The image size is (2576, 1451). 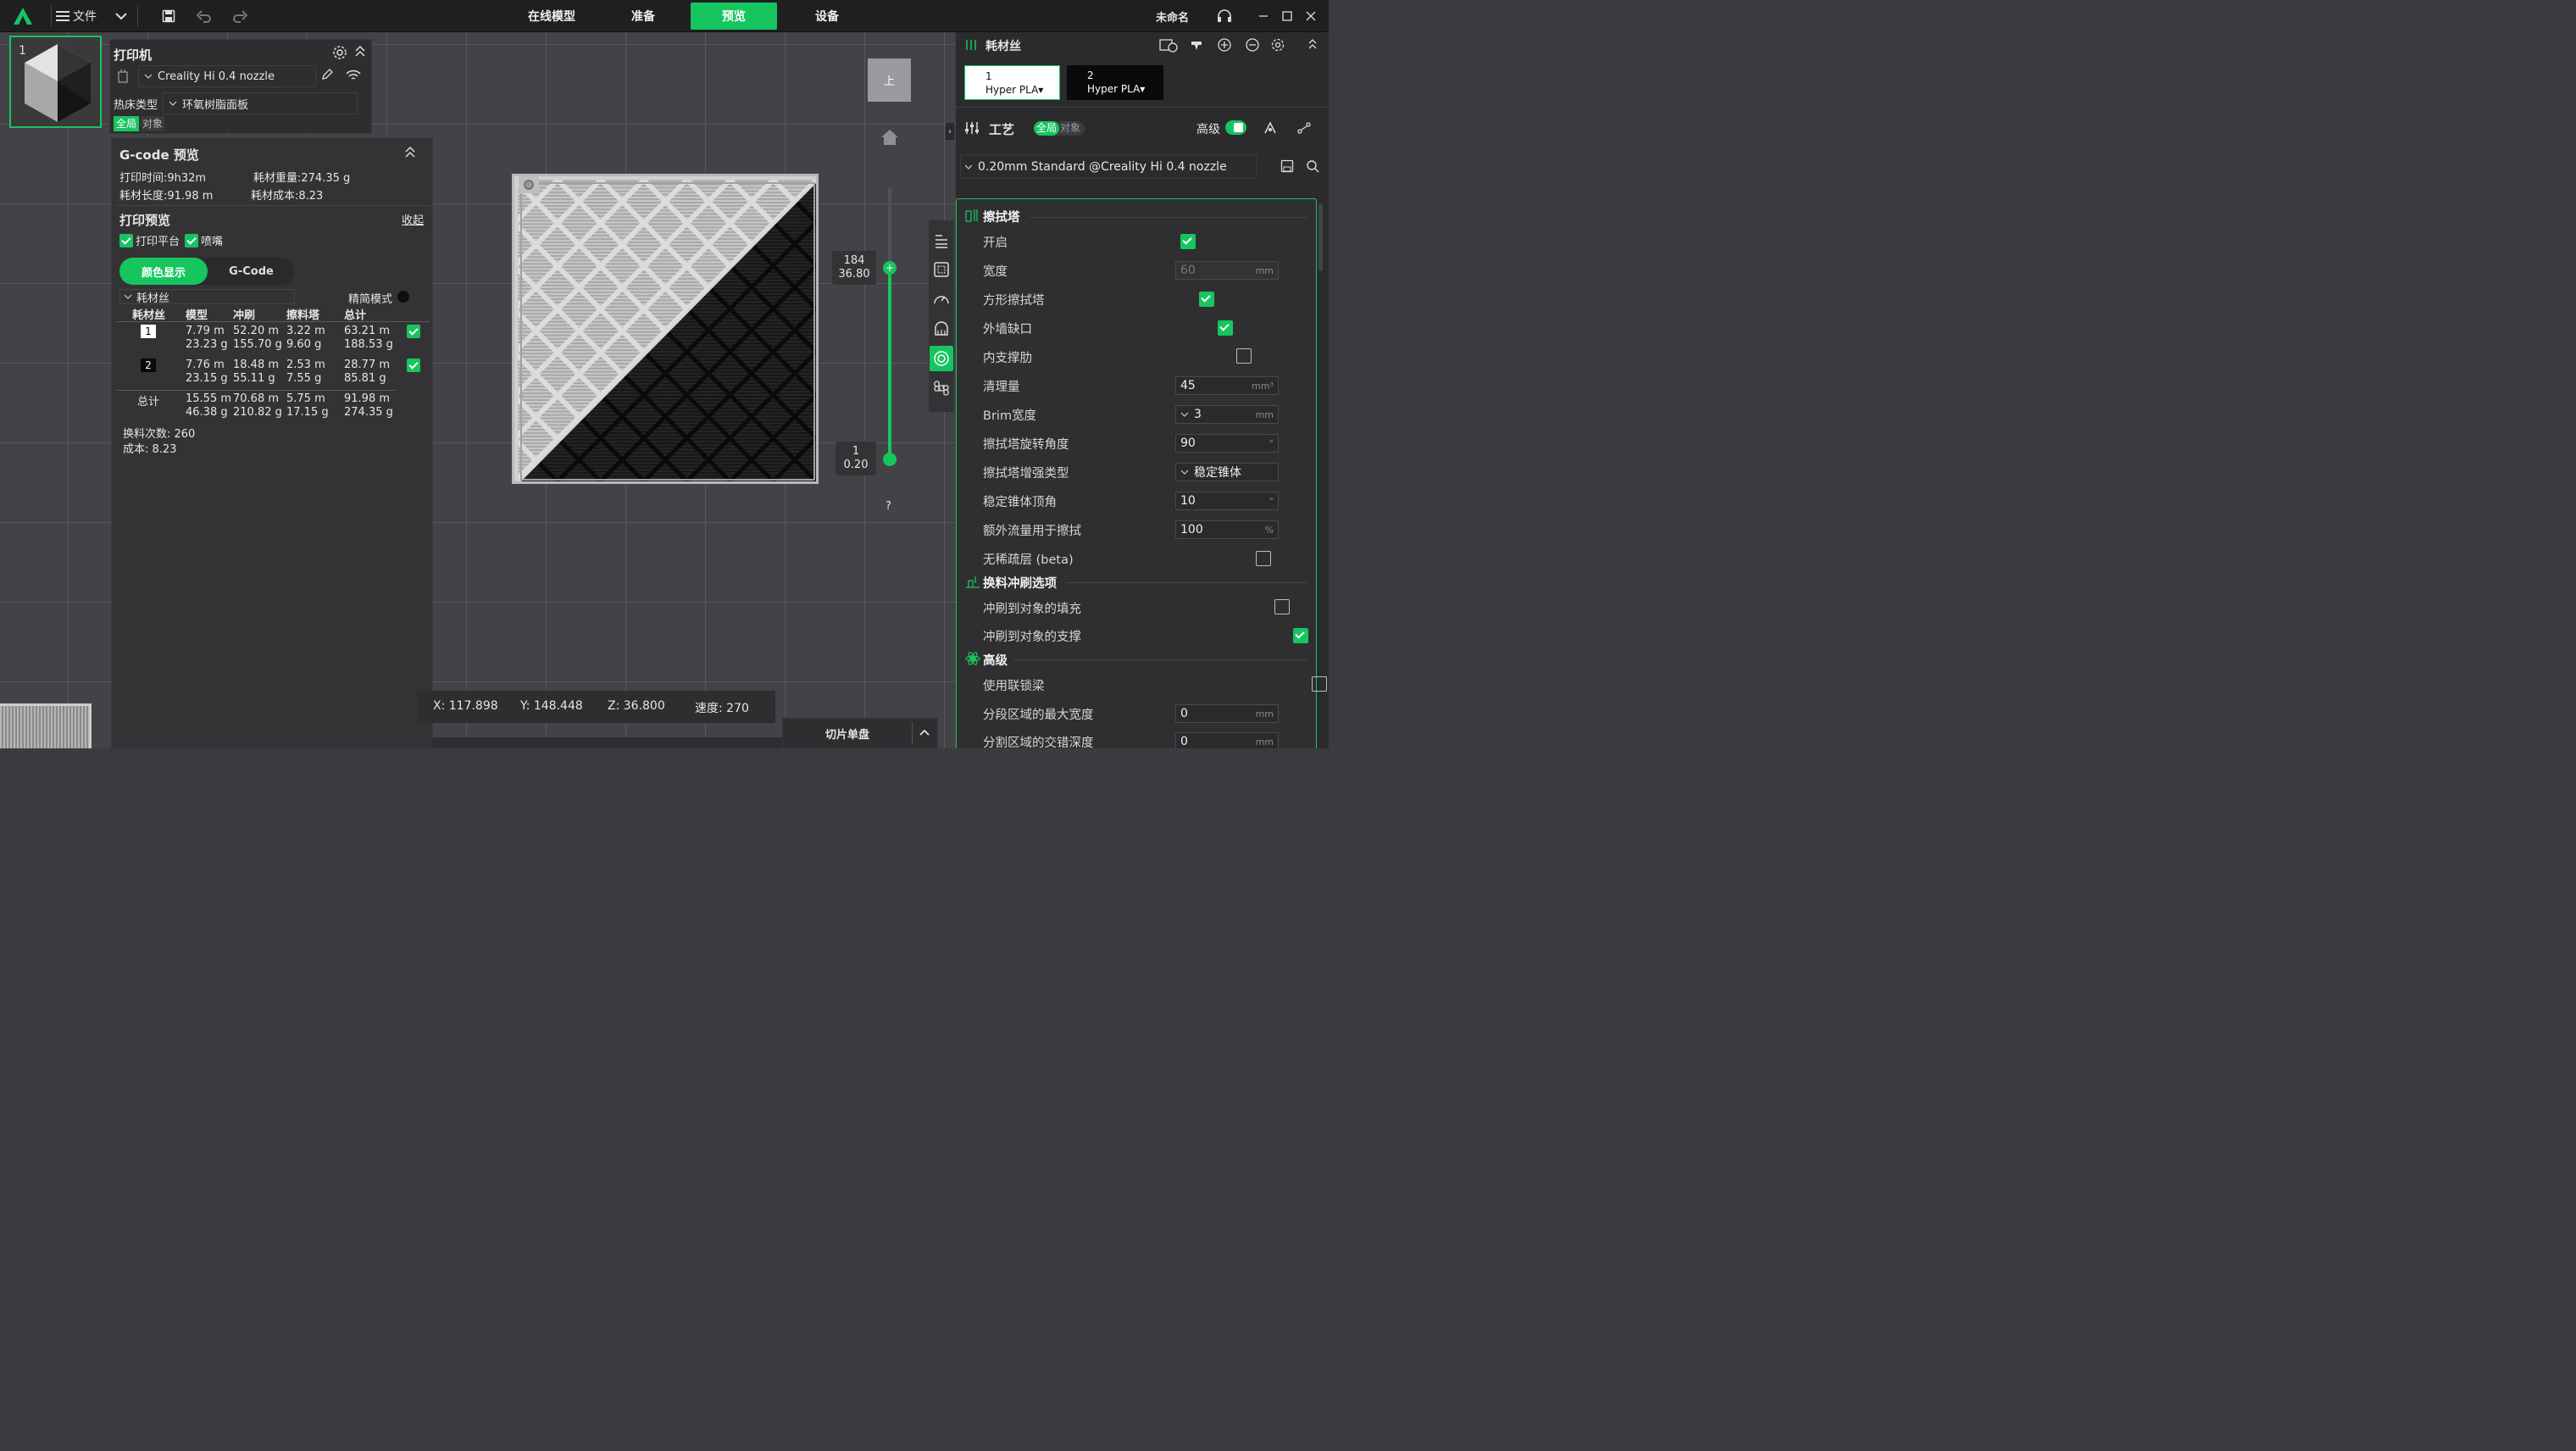 What do you see at coordinates (1108, 166) in the screenshot?
I see `process-preset-select: 0.20mm Standard @Creality Hi 0.4 nozzle` at bounding box center [1108, 166].